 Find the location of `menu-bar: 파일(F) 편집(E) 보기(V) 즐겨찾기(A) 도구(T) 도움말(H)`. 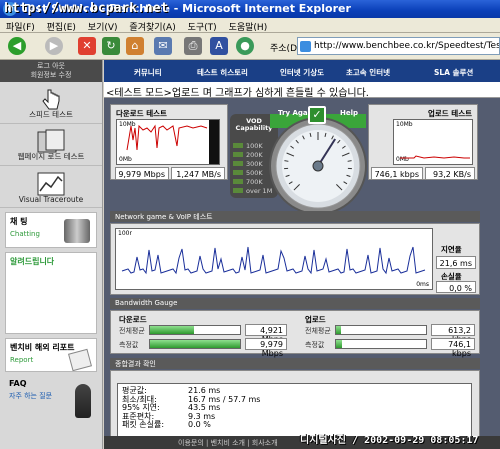

menu-bar: 파일(F) 편집(E) 보기(V) 즐겨찾기(A) 도구(T) 도움말(H) is located at coordinates (250, 25).